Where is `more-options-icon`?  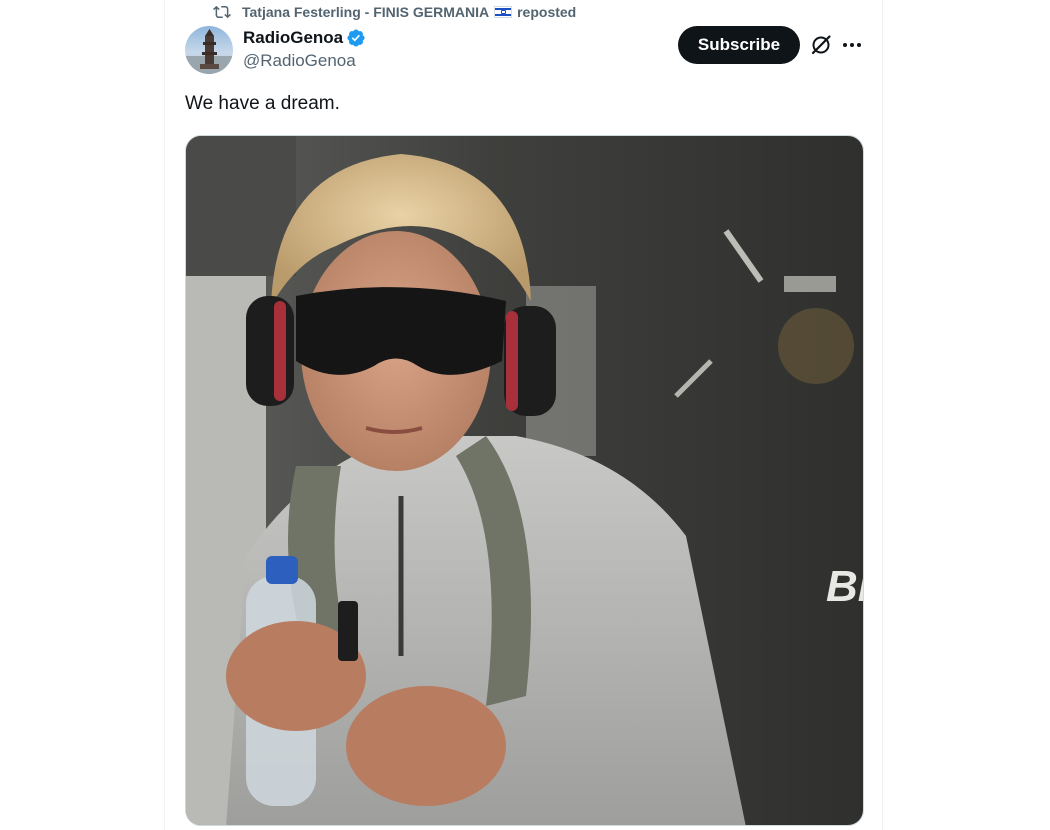 more-options-icon is located at coordinates (852, 45).